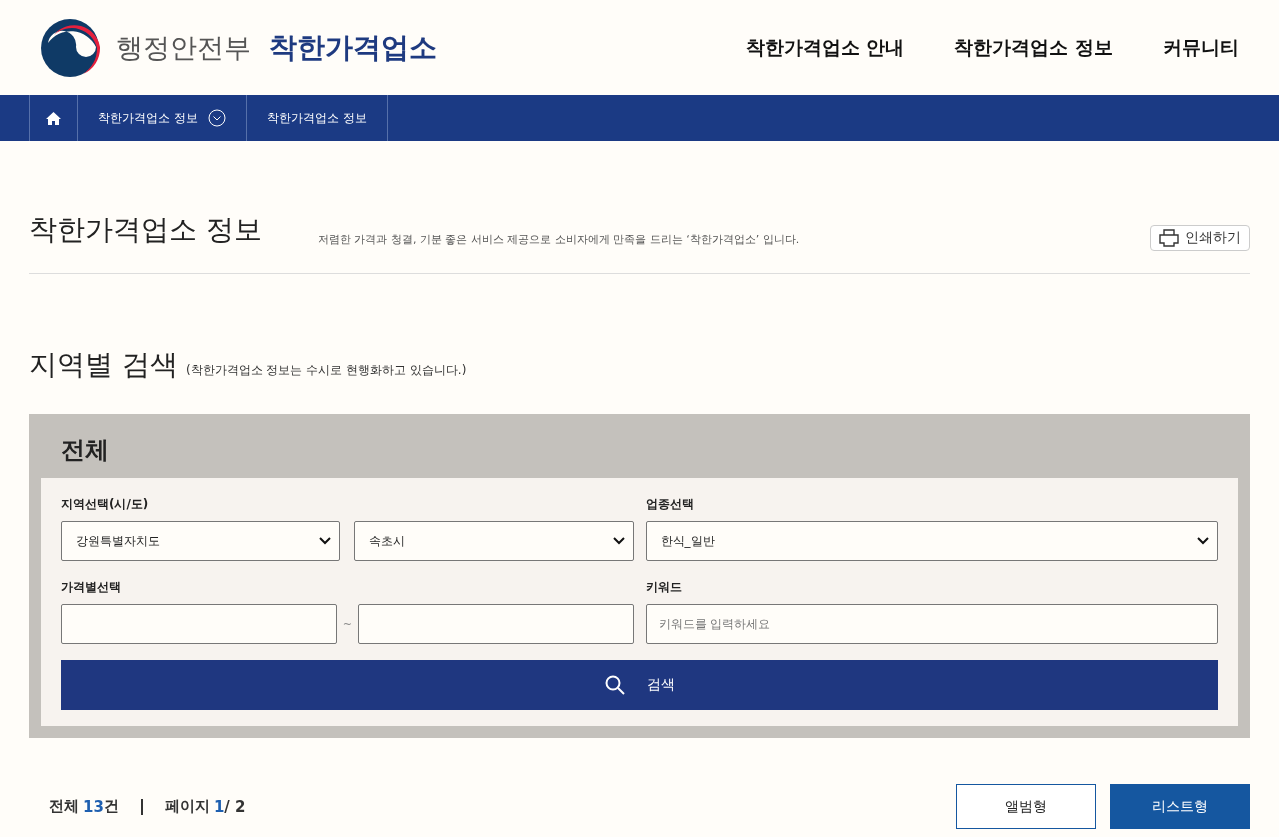 Image resolution: width=1279 pixels, height=837 pixels. I want to click on menu-link: 착한가격업소 안내, so click(825, 47).